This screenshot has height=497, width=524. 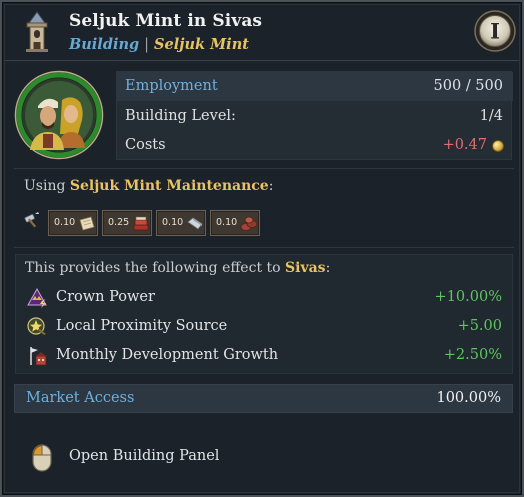 I want to click on hammer-icon, so click(x=31, y=220).